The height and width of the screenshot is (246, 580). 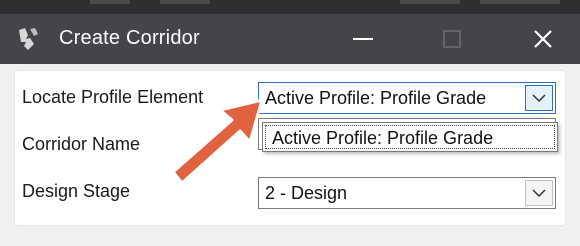 I want to click on dropdown-option: Active Profile: Profile Grade, so click(x=410, y=137).